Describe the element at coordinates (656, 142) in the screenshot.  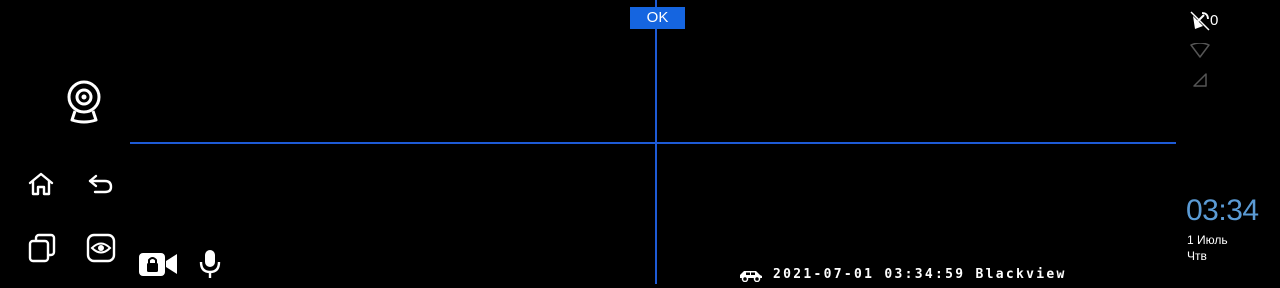
I see `crosshair-vertical-line` at that location.